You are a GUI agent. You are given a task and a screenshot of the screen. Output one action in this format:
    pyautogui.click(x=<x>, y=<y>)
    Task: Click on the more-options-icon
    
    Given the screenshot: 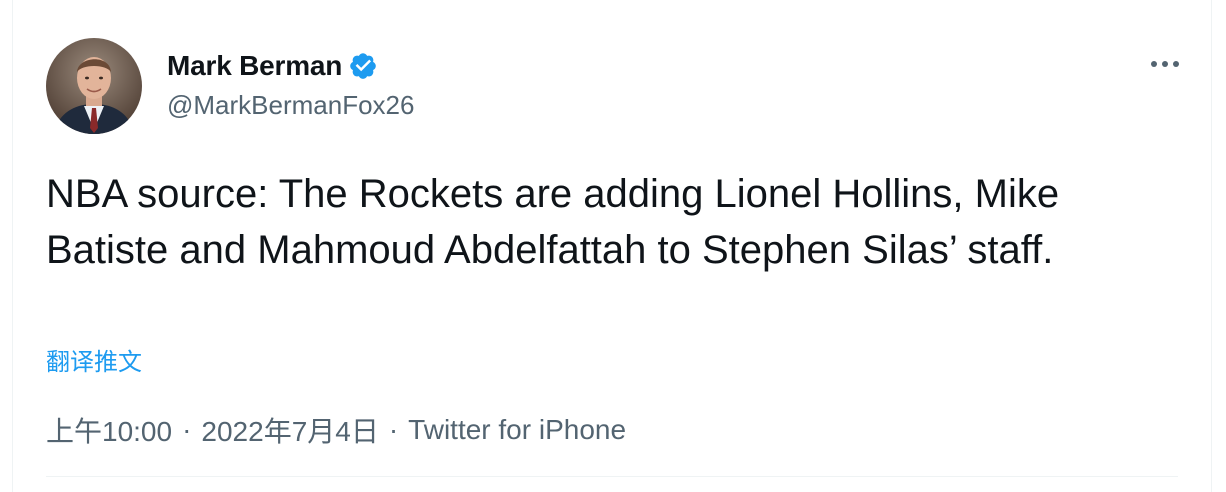 What is the action you would take?
    pyautogui.click(x=1165, y=64)
    